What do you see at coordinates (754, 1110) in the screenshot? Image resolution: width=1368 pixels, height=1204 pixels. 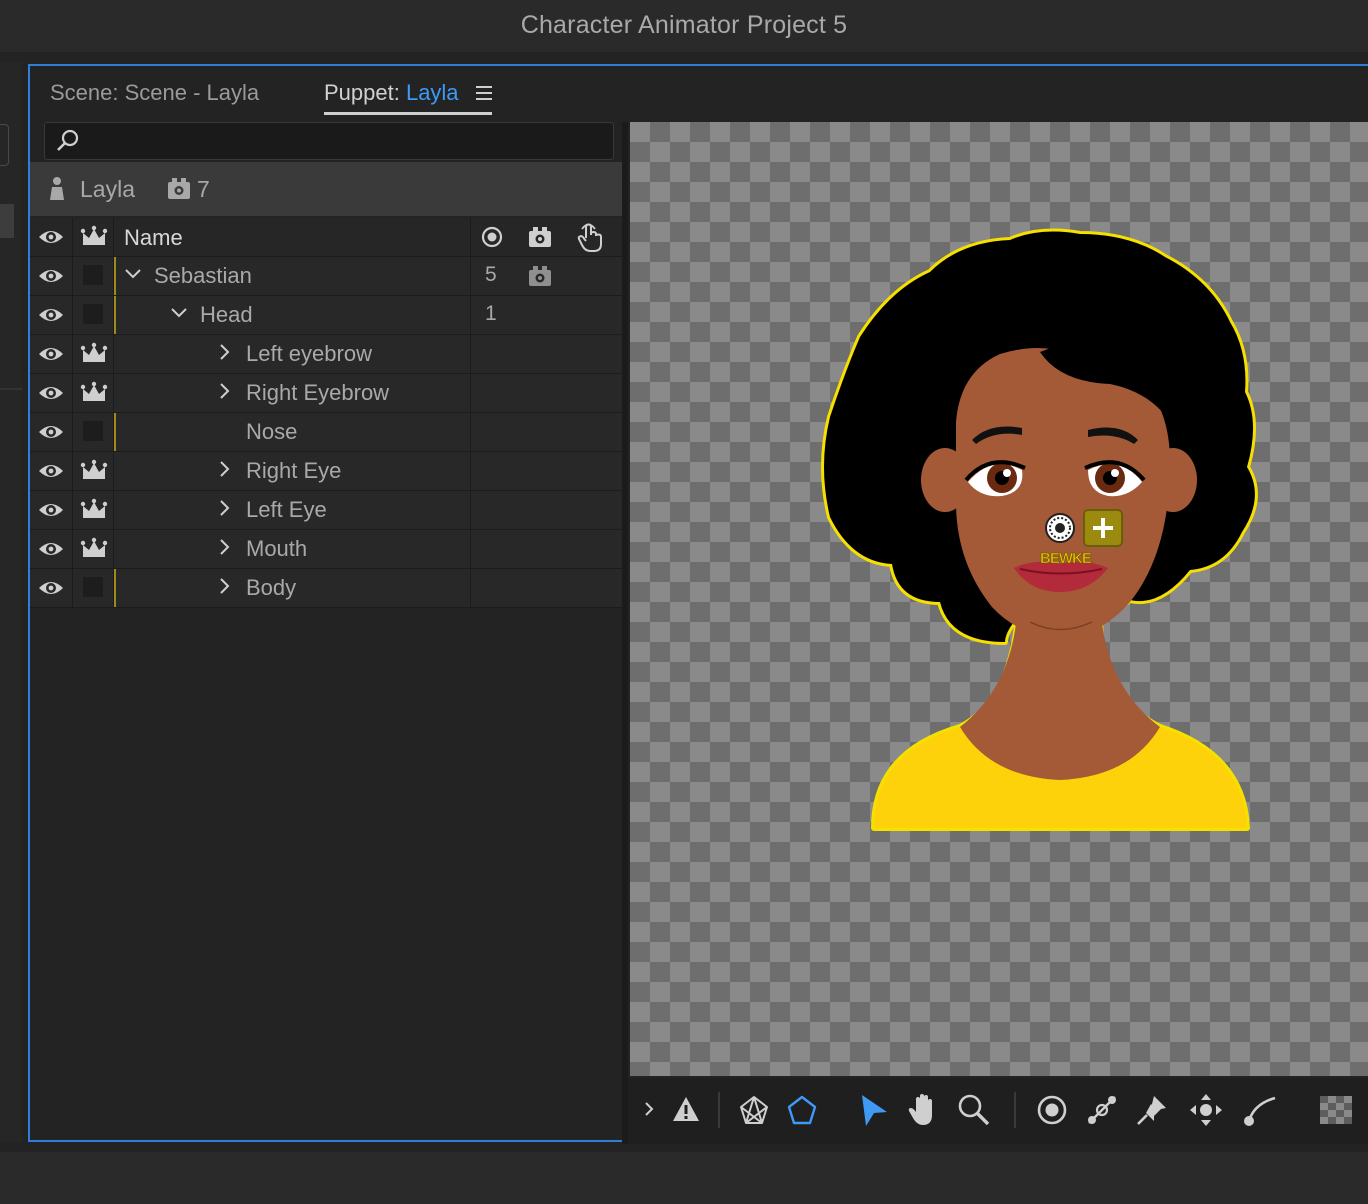 I see `mesh-icon` at bounding box center [754, 1110].